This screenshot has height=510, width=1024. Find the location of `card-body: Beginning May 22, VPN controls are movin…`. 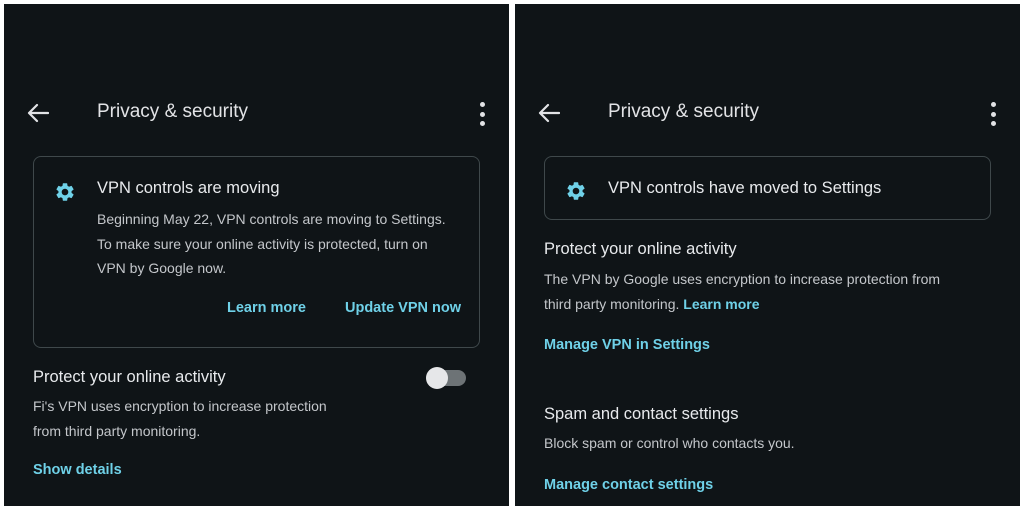

card-body: Beginning May 22, VPN controls are movin… is located at coordinates (271, 243).